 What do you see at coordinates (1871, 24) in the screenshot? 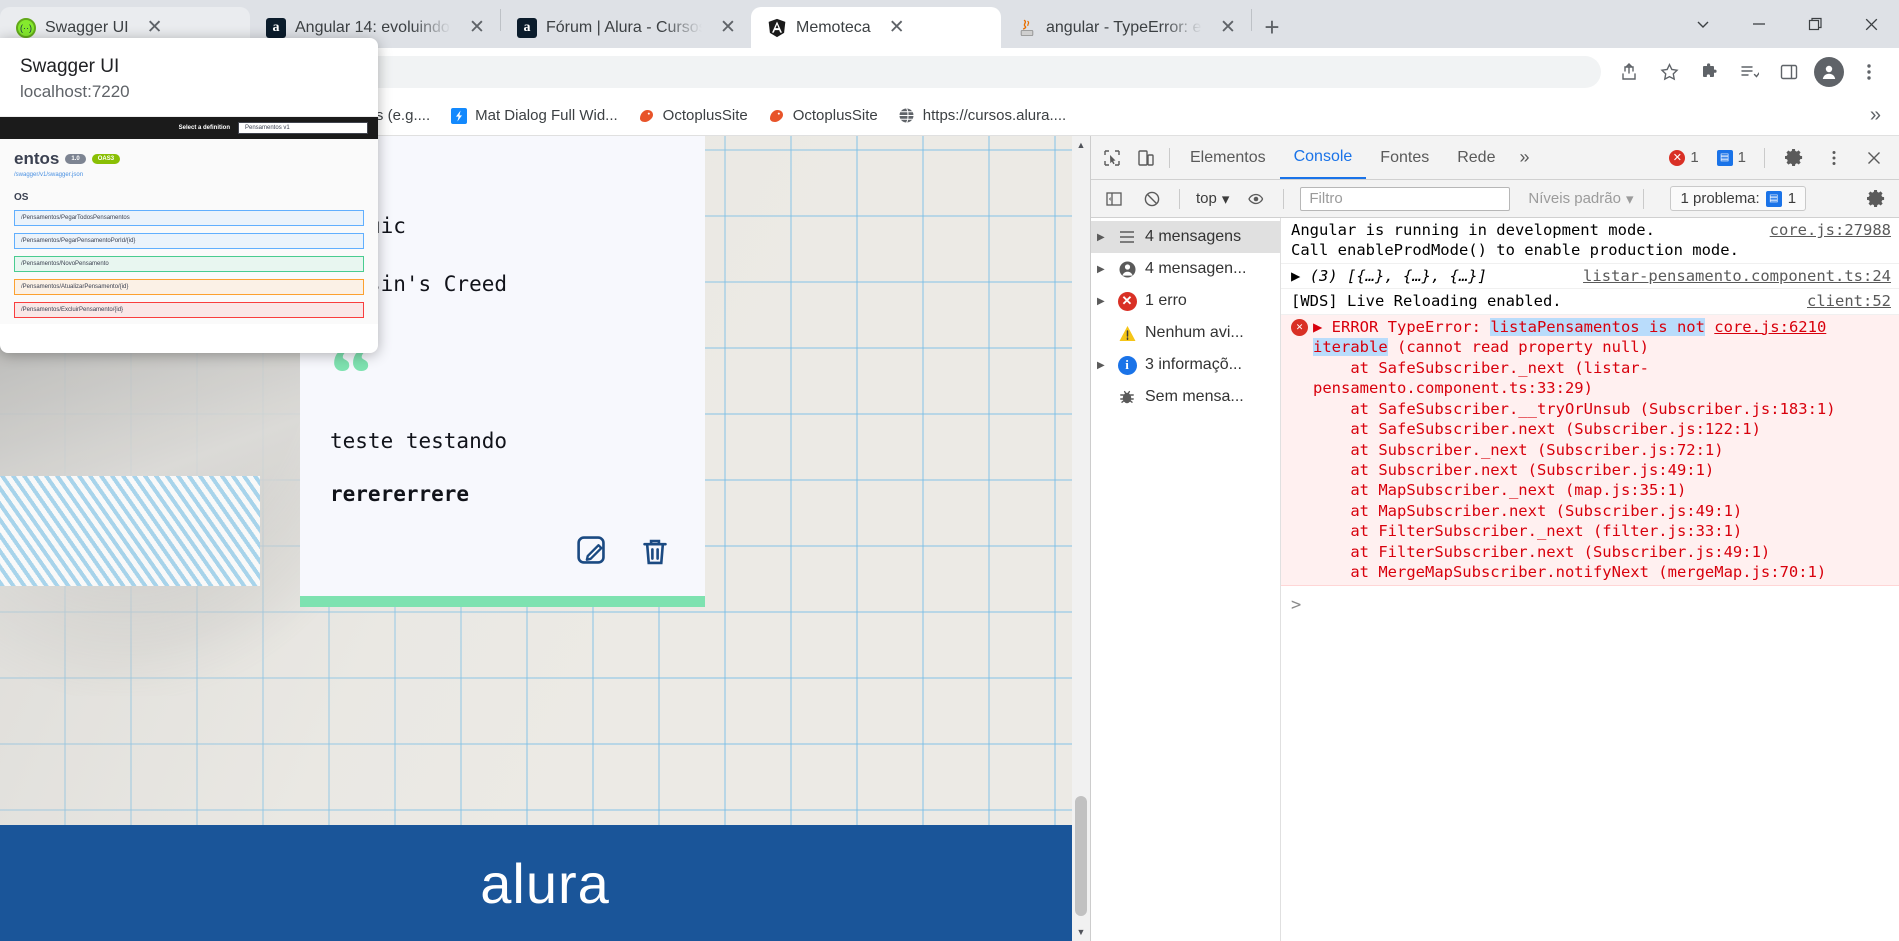
I see `close-window-icon` at bounding box center [1871, 24].